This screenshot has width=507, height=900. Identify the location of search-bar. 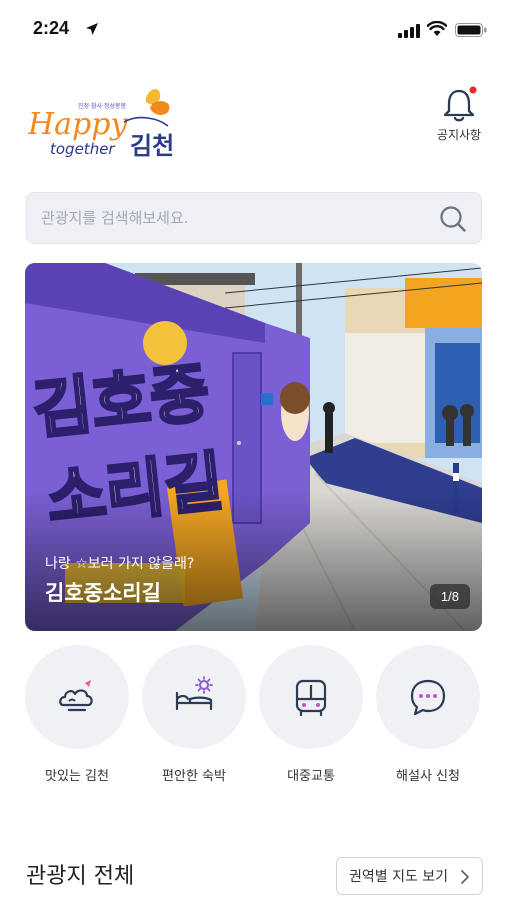
(254, 218).